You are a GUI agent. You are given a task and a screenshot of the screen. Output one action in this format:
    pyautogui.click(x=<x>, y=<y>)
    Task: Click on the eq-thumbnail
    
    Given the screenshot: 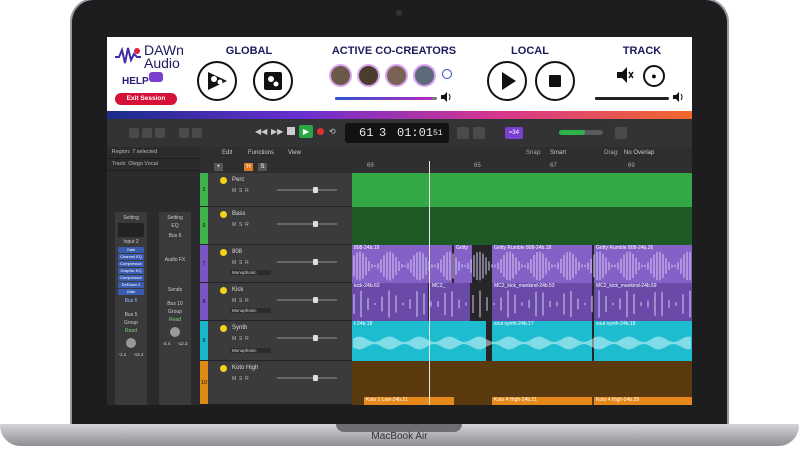 What is the action you would take?
    pyautogui.click(x=131, y=230)
    